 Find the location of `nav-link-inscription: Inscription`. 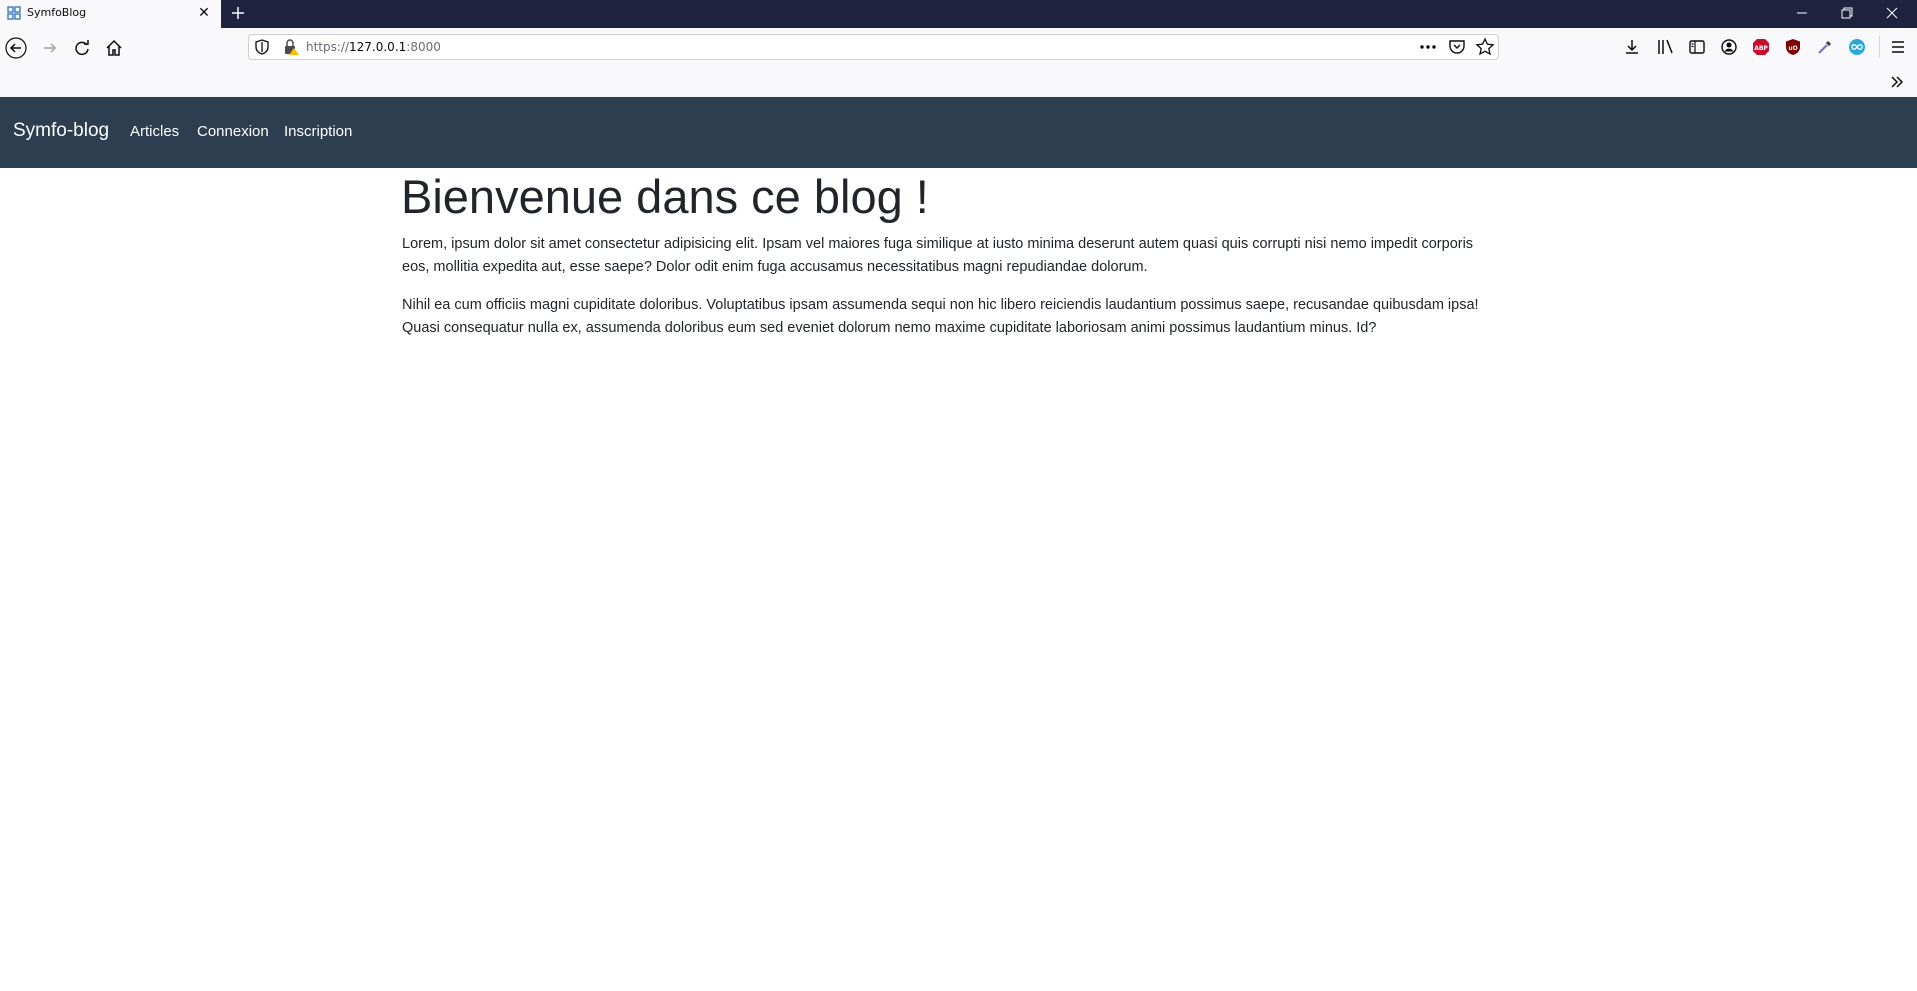

nav-link-inscription: Inscription is located at coordinates (318, 131).